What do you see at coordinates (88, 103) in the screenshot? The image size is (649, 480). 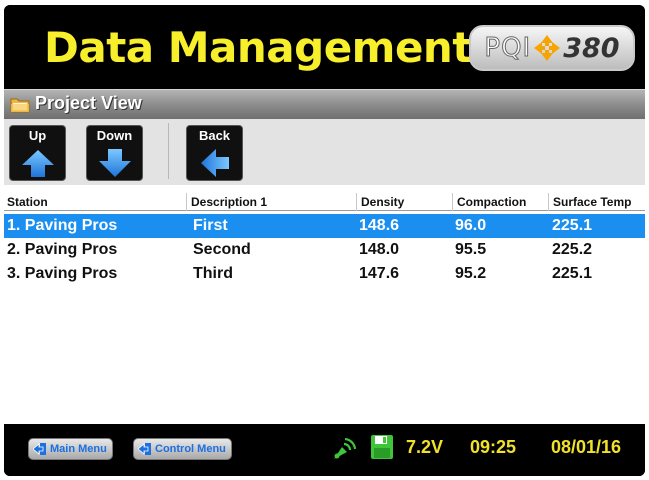 I see `view-title: Project View` at bounding box center [88, 103].